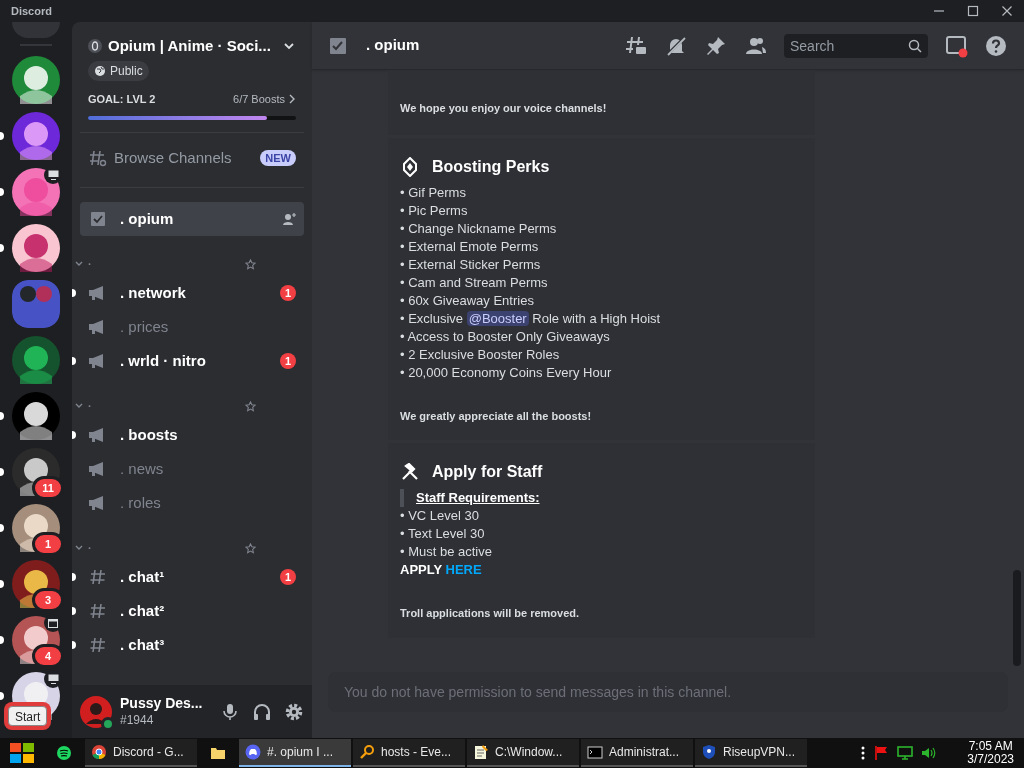 The height and width of the screenshot is (768, 1024). Describe the element at coordinates (95, 46) in the screenshot. I see `boost-tier-icon` at that location.